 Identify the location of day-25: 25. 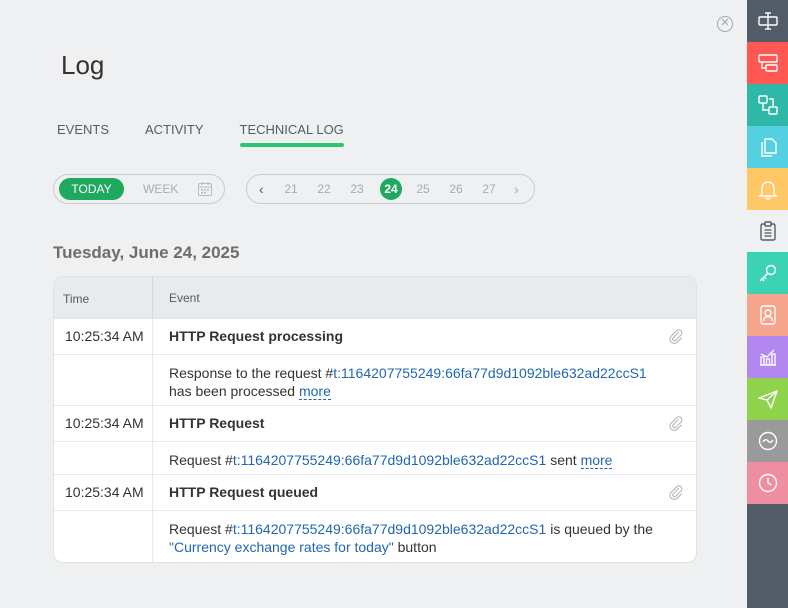
(423, 189).